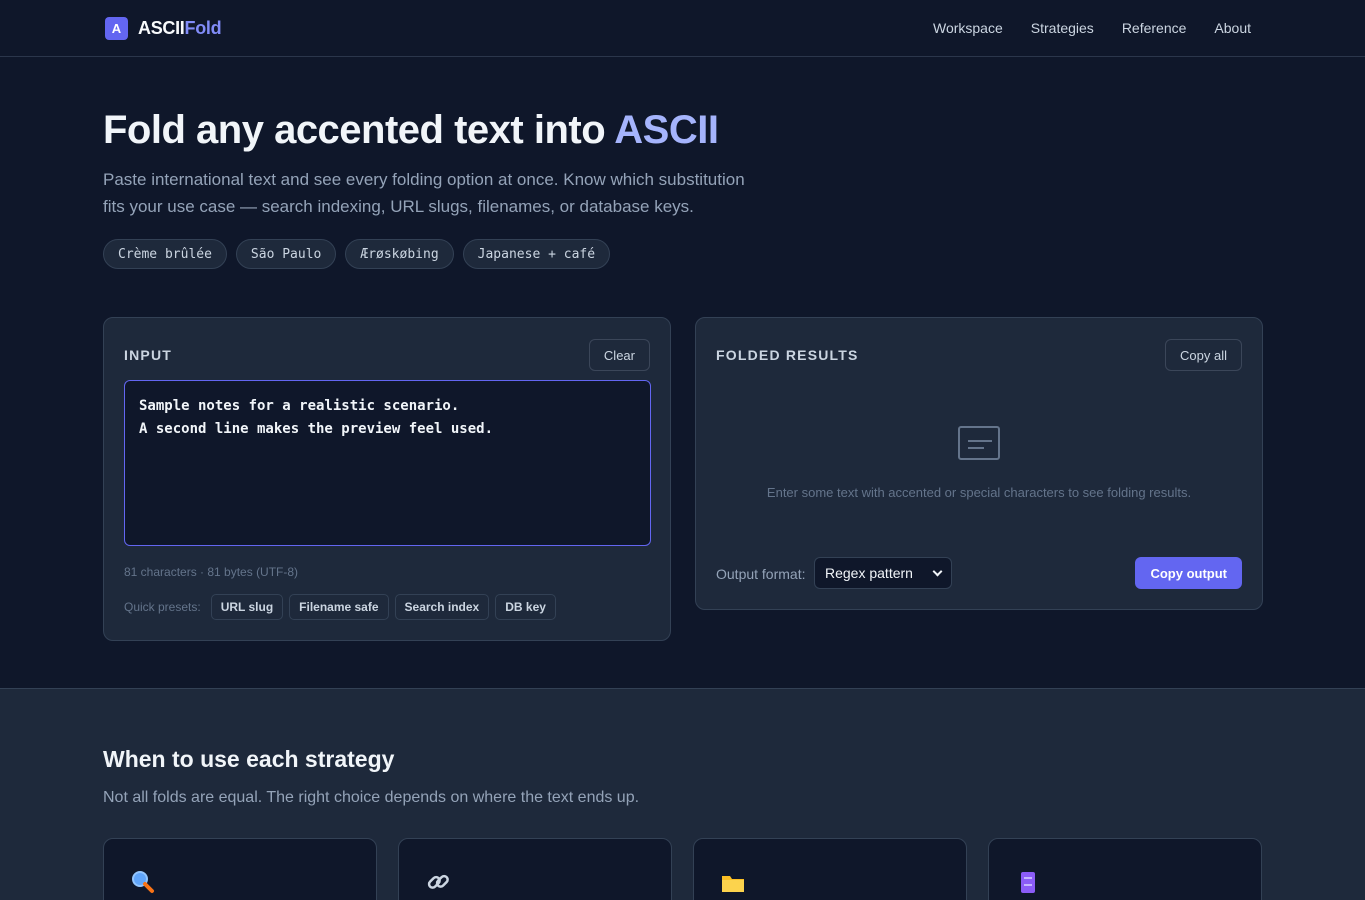 The width and height of the screenshot is (1365, 900). Describe the element at coordinates (286, 254) in the screenshot. I see `example-chip: São Paulo` at that location.